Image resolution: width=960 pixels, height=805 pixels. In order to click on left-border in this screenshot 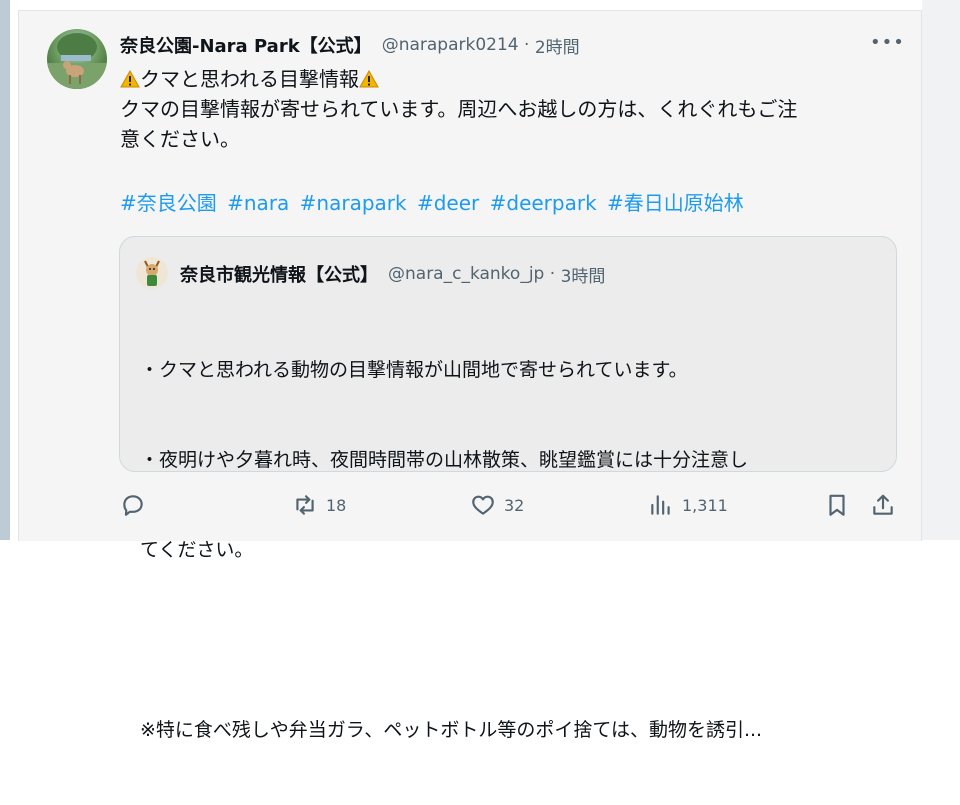, I will do `click(5, 270)`.